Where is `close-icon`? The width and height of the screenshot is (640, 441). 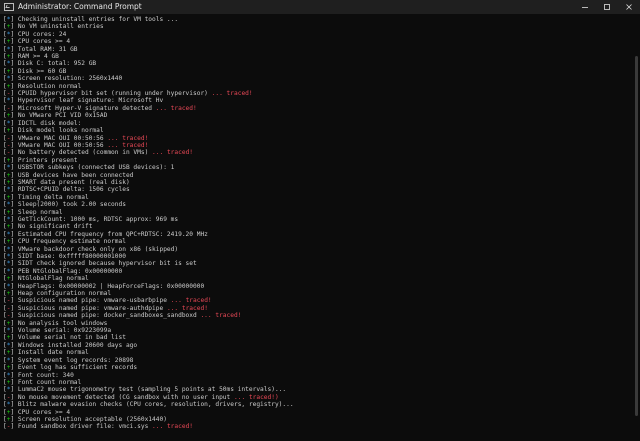
close-icon is located at coordinates (629, 7).